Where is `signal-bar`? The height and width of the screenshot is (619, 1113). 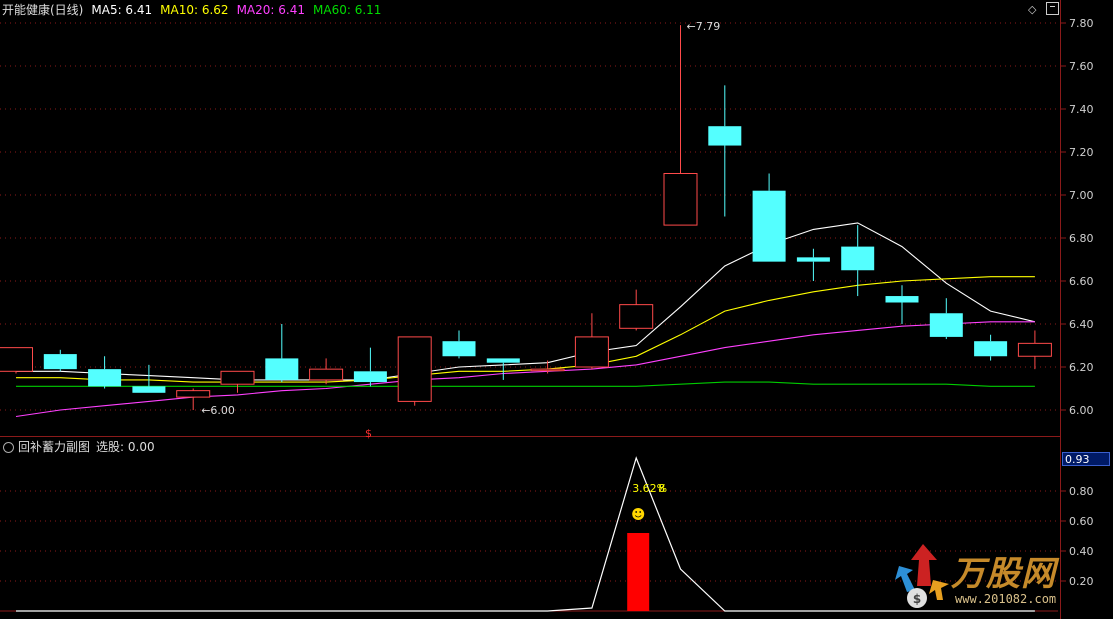 signal-bar is located at coordinates (638, 572).